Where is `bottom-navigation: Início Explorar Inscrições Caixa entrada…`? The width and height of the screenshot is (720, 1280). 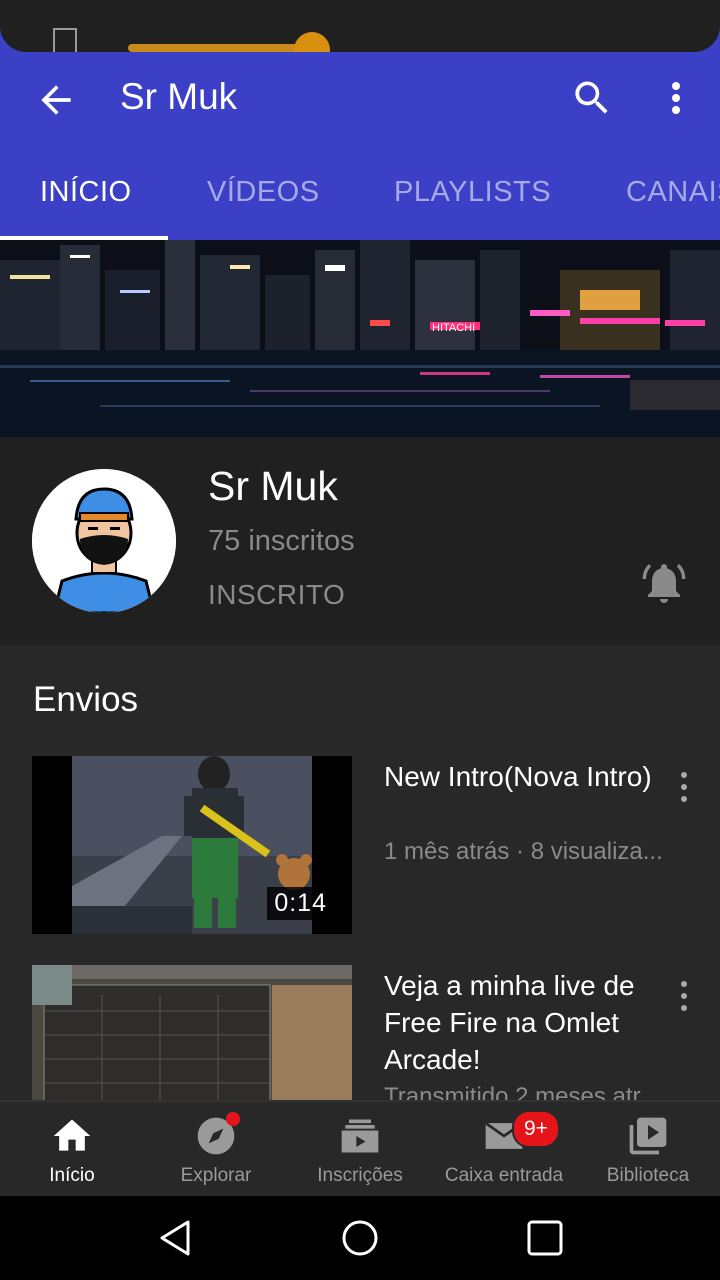 bottom-navigation: Início Explorar Inscrições Caixa entrada… is located at coordinates (360, 1149).